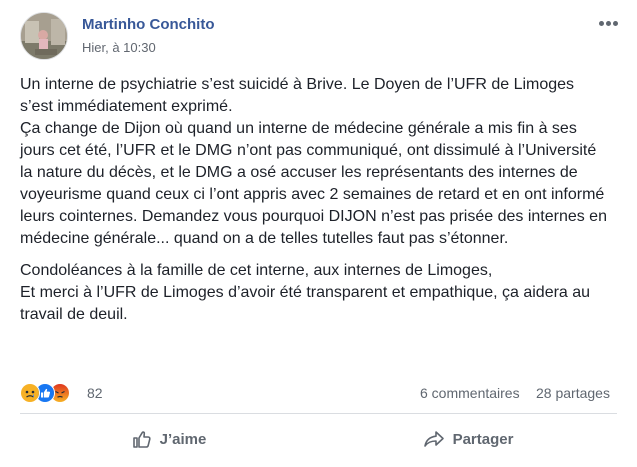 The image size is (637, 467). I want to click on sad-reaction-icon, so click(30, 393).